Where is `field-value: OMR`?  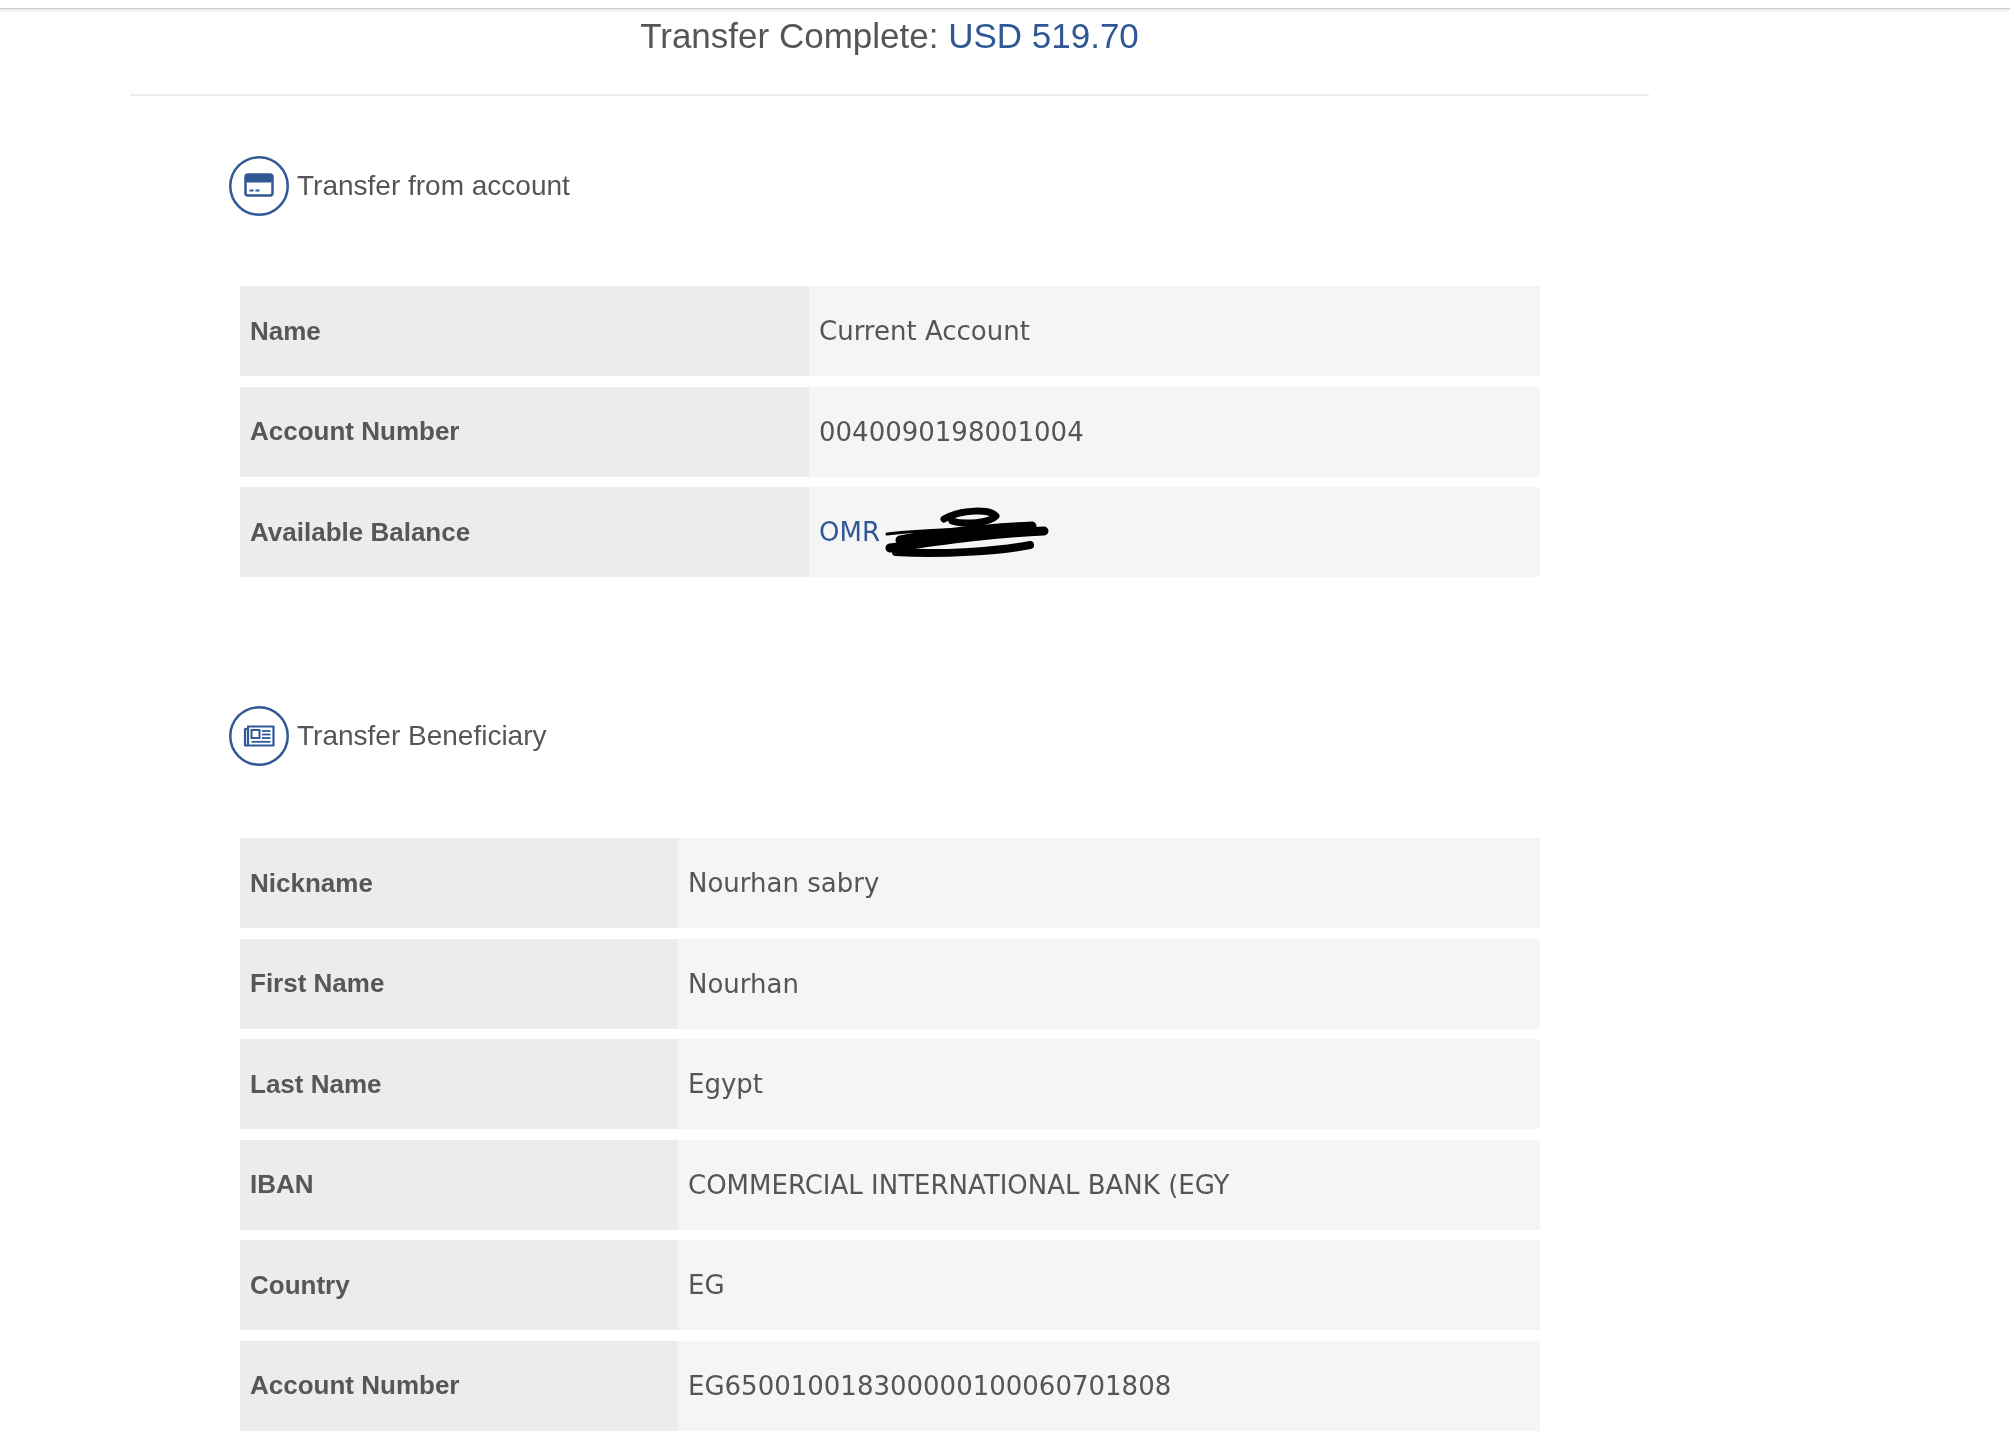 field-value: OMR is located at coordinates (849, 532).